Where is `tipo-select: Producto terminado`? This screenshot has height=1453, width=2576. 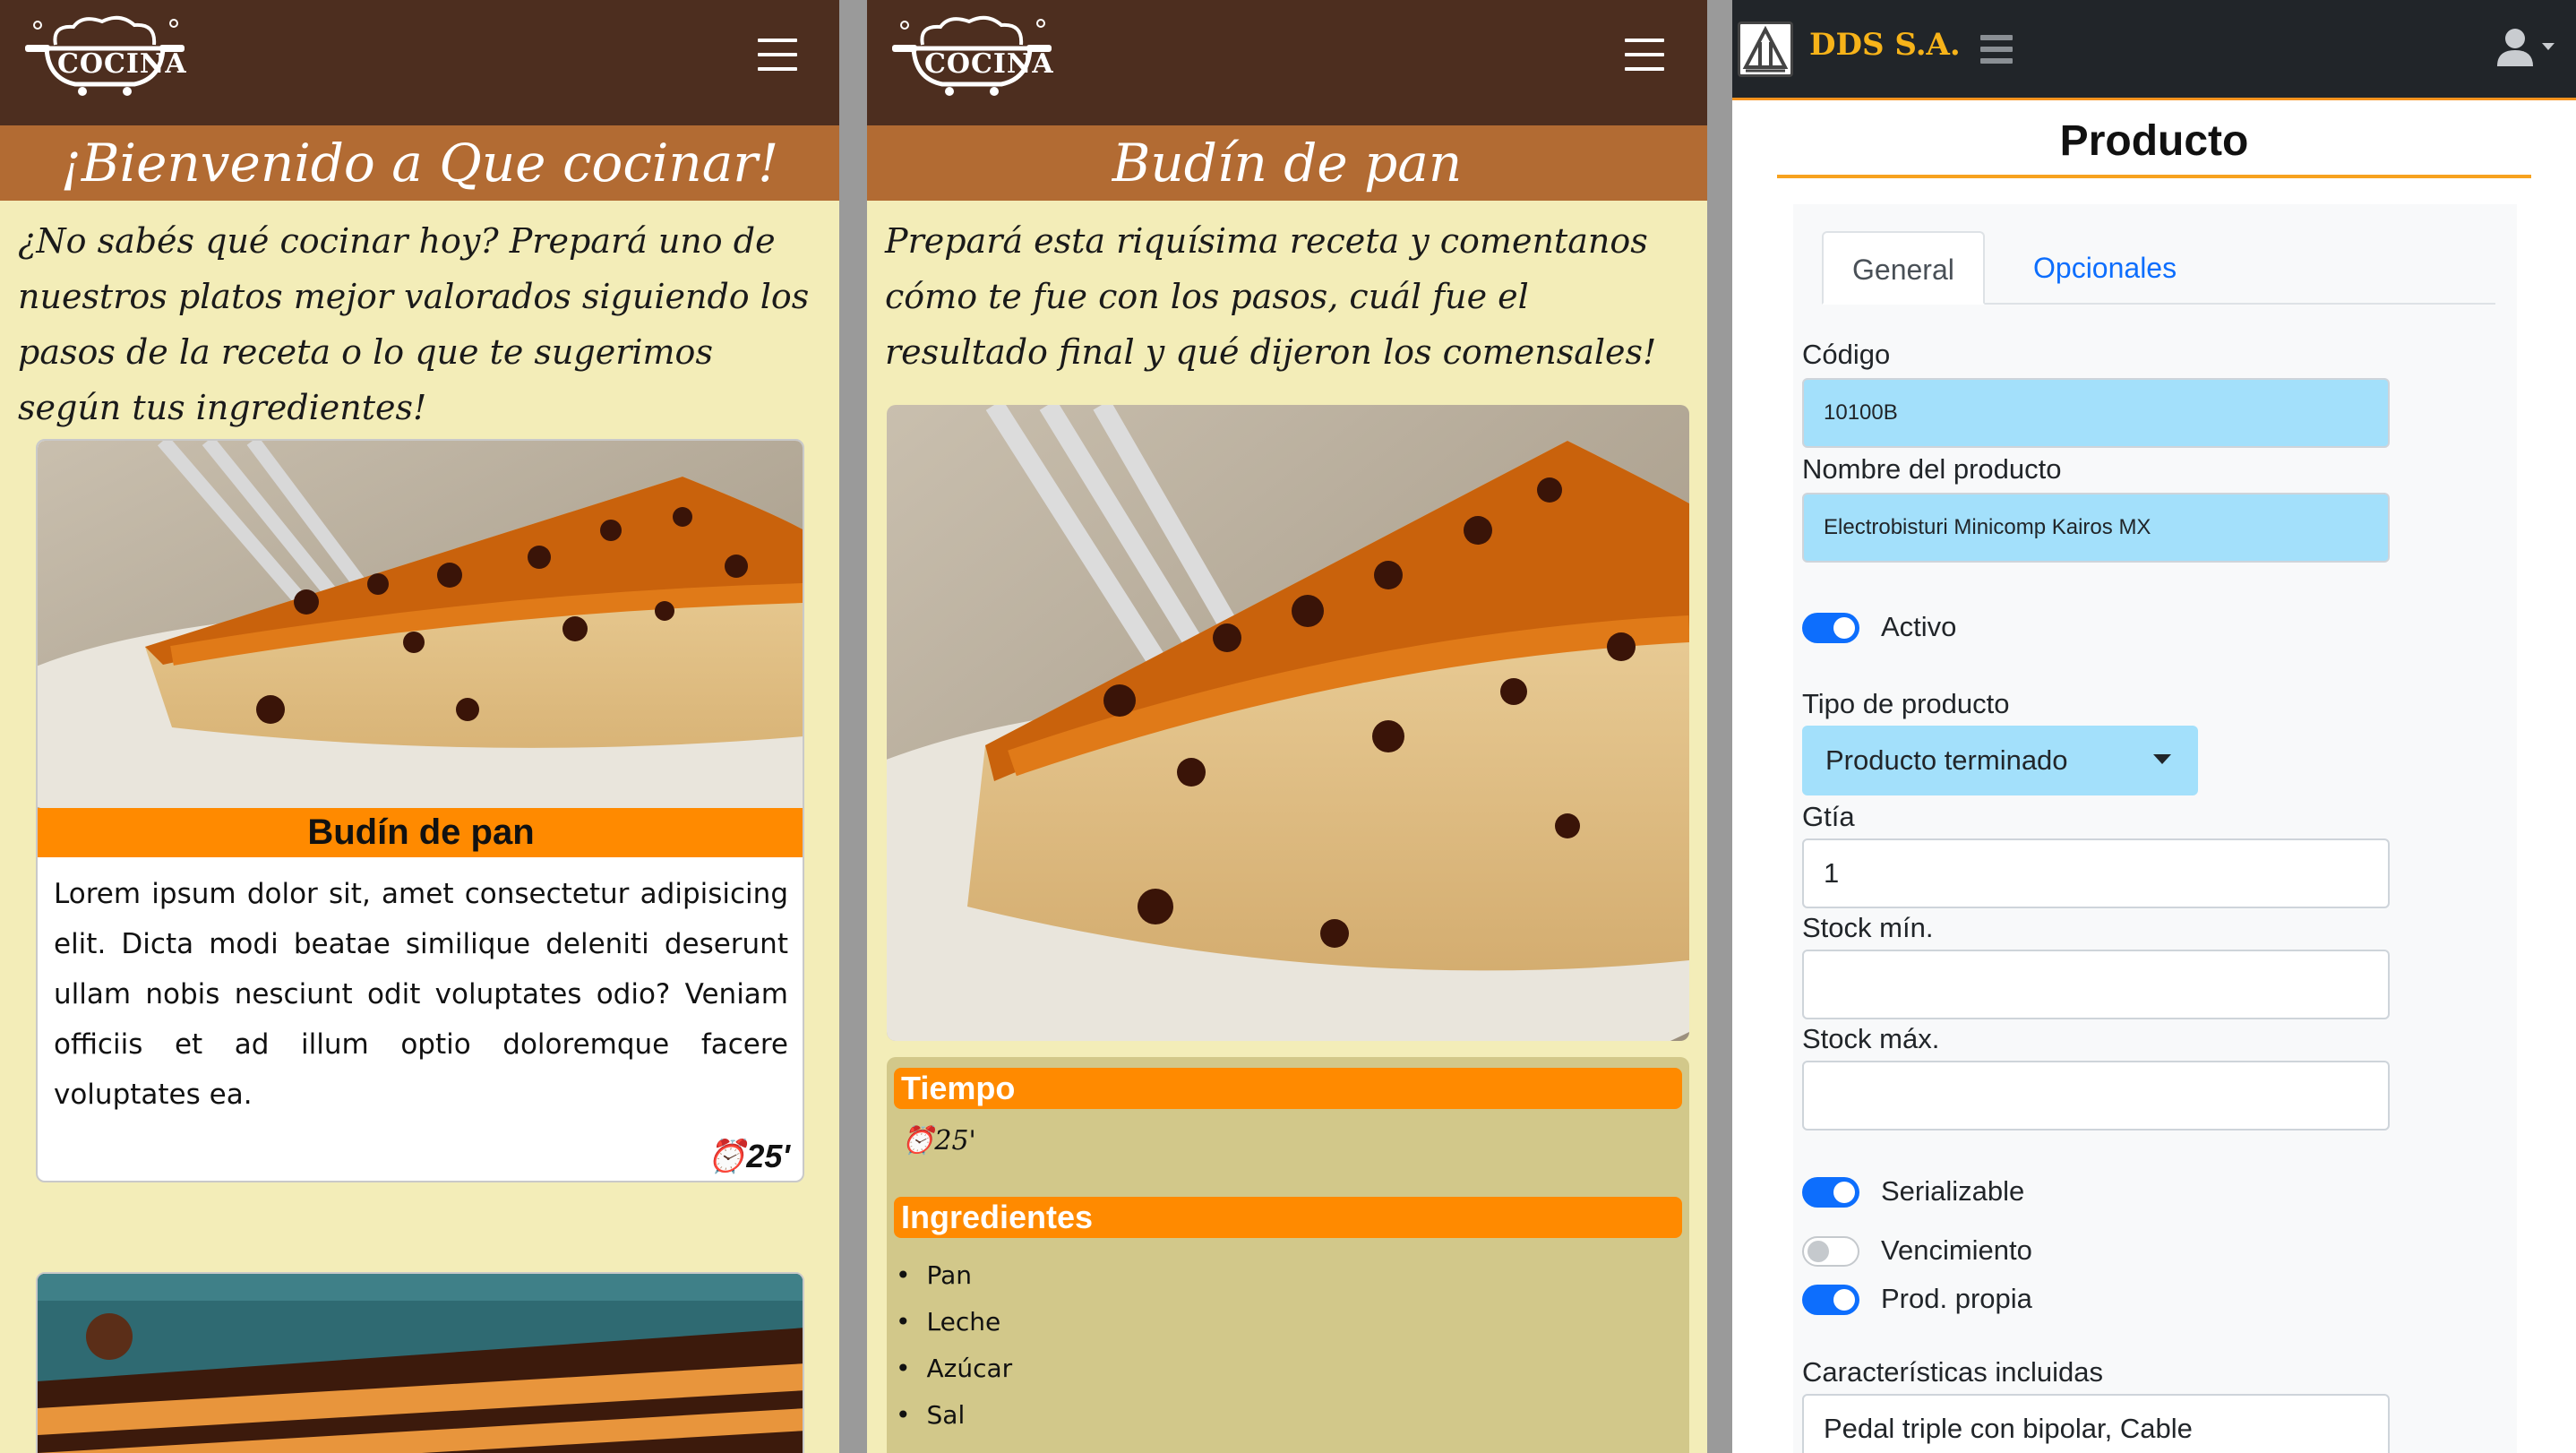 tipo-select: Producto terminado is located at coordinates (2000, 761).